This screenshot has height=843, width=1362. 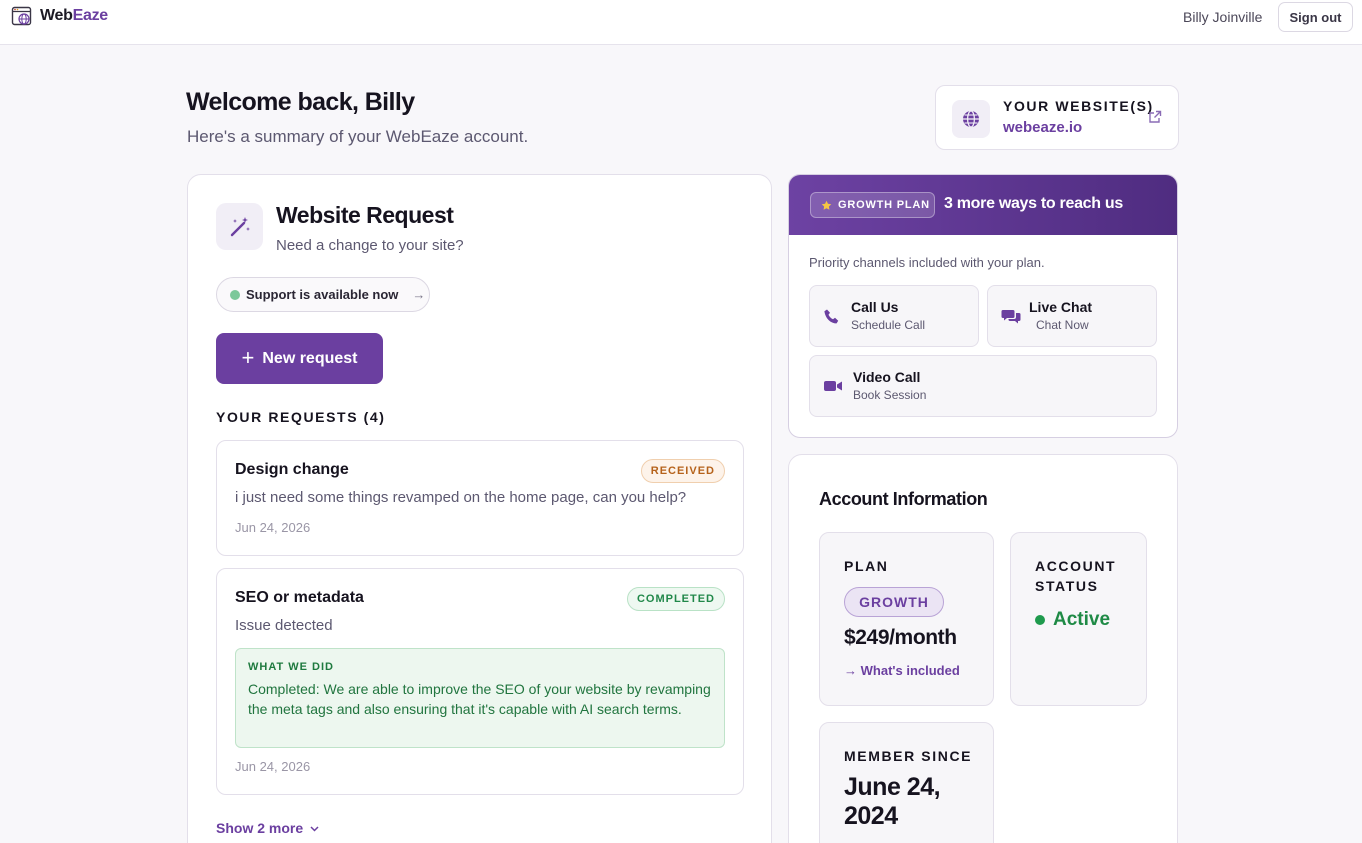 I want to click on brand: WebEaze, so click(x=59, y=16).